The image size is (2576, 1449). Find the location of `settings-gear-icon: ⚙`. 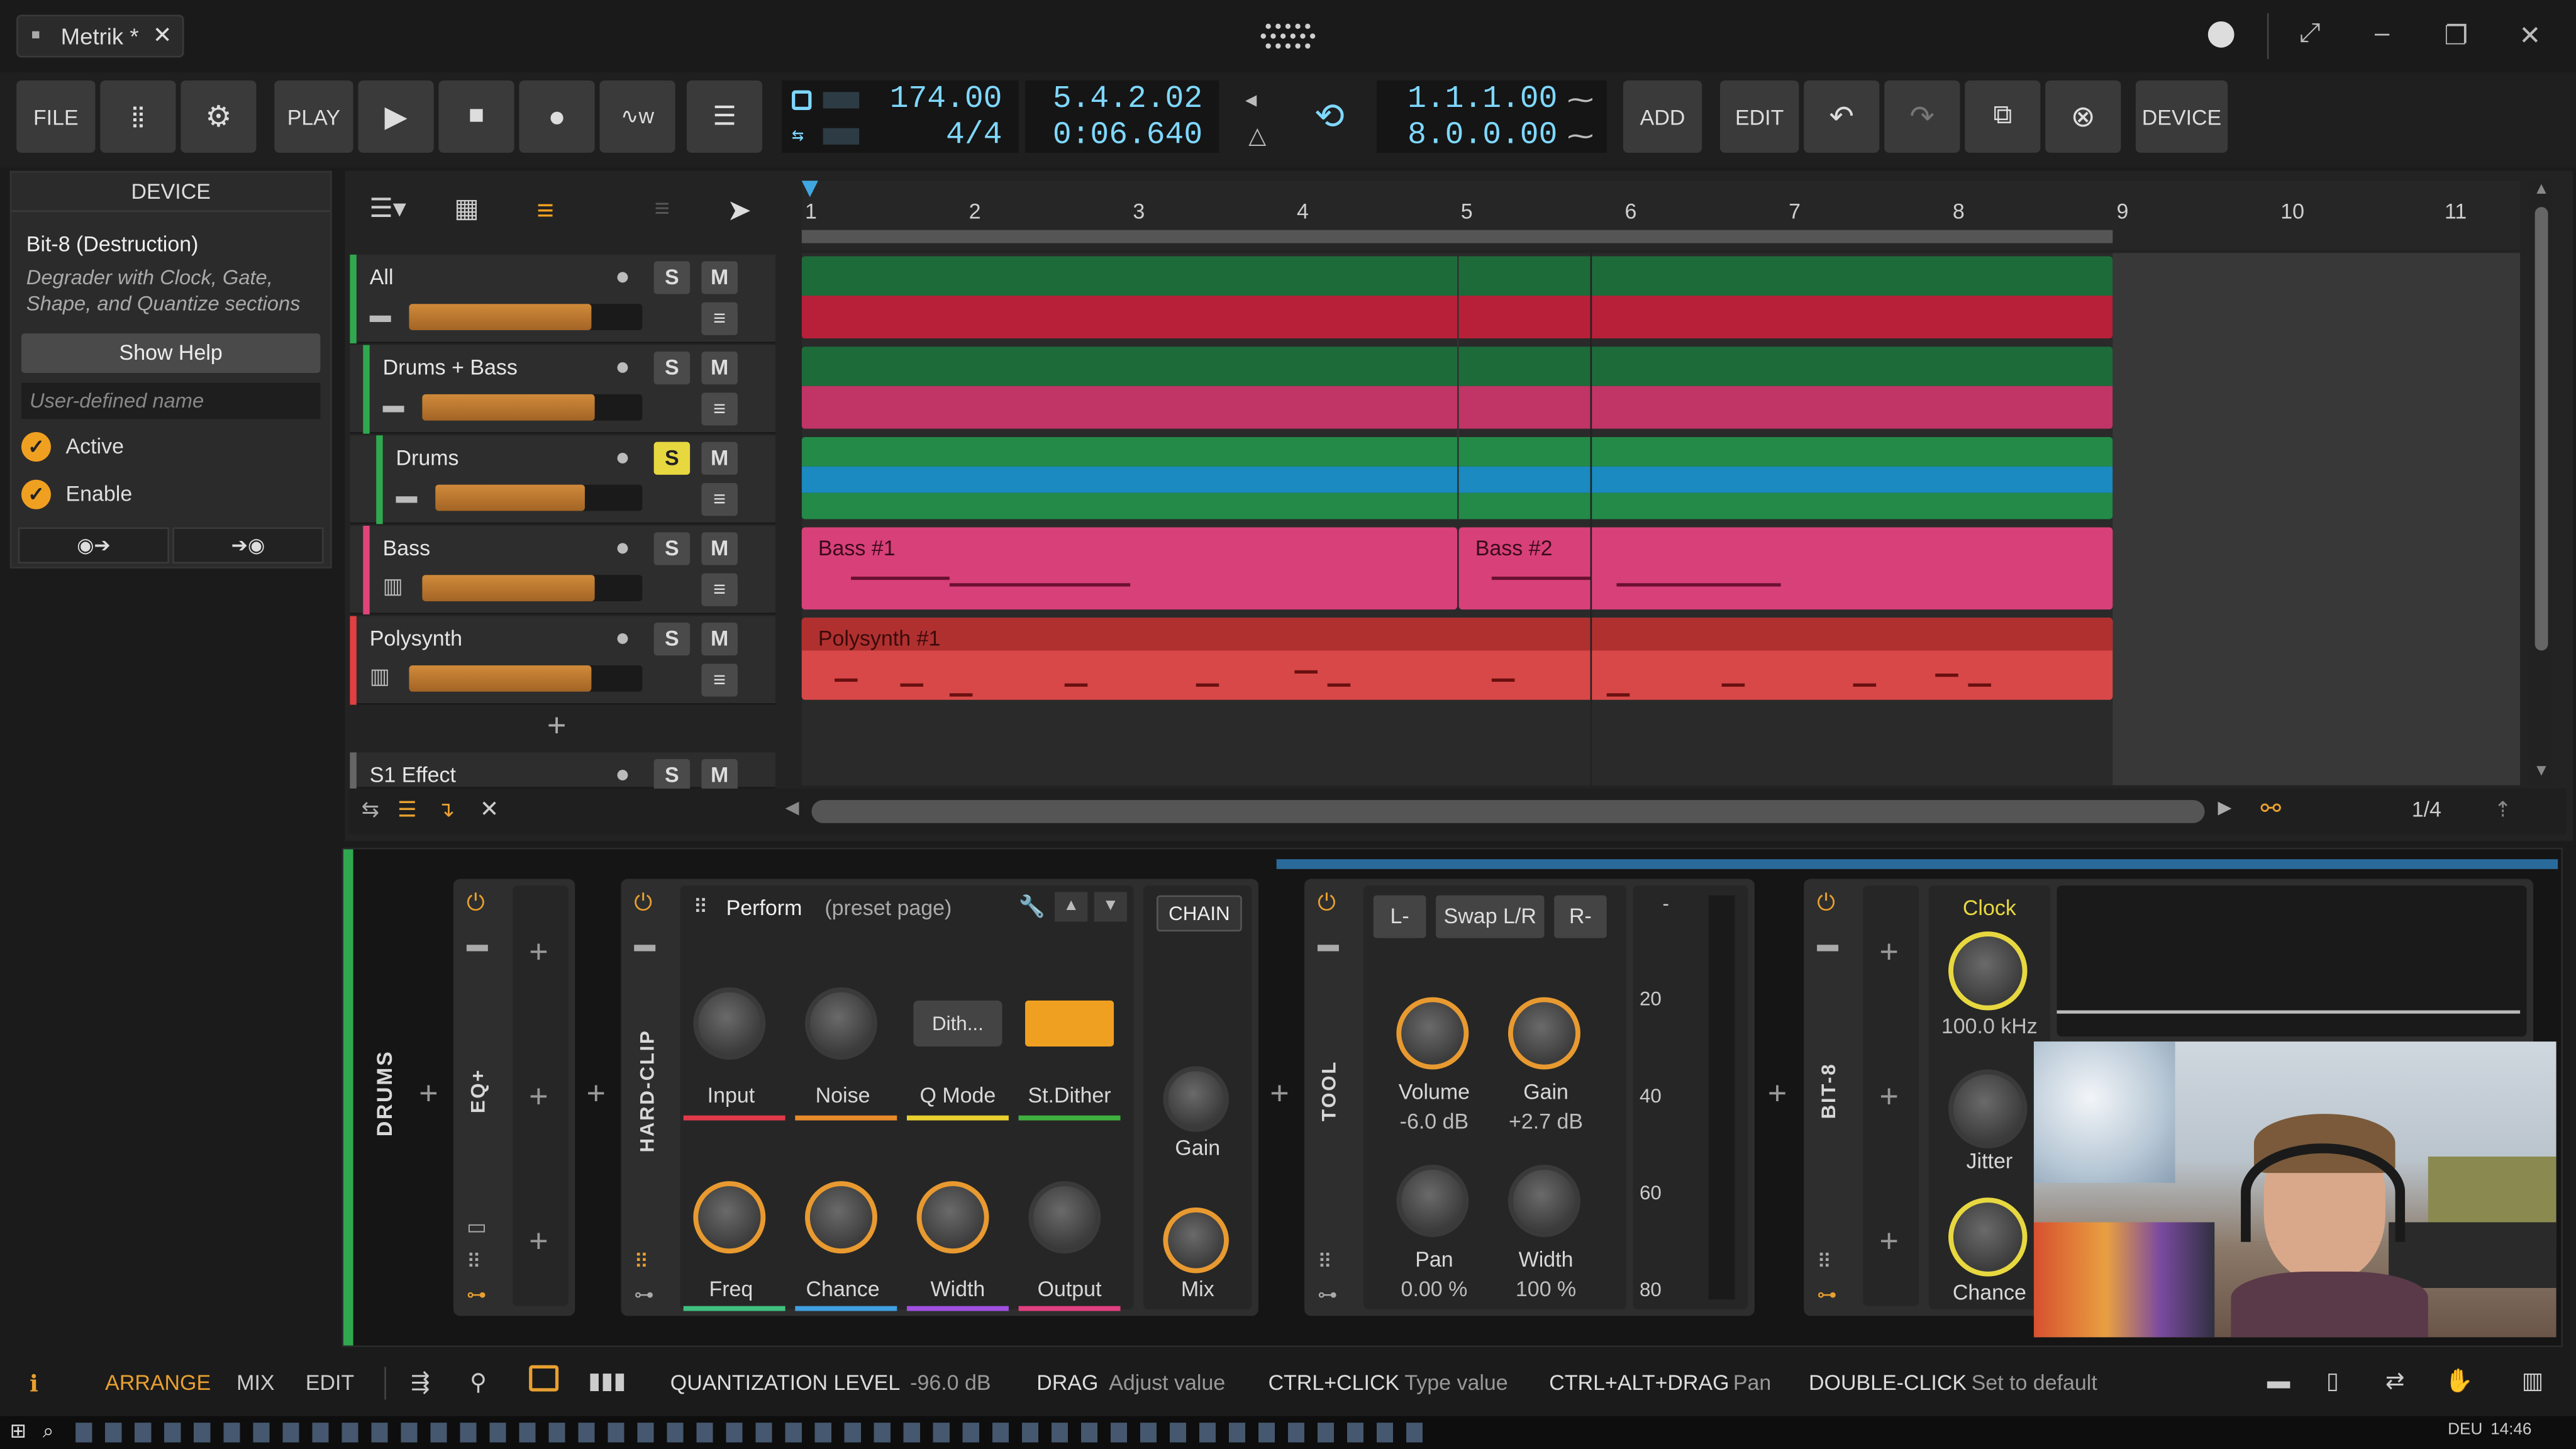

settings-gear-icon: ⚙ is located at coordinates (218, 116).